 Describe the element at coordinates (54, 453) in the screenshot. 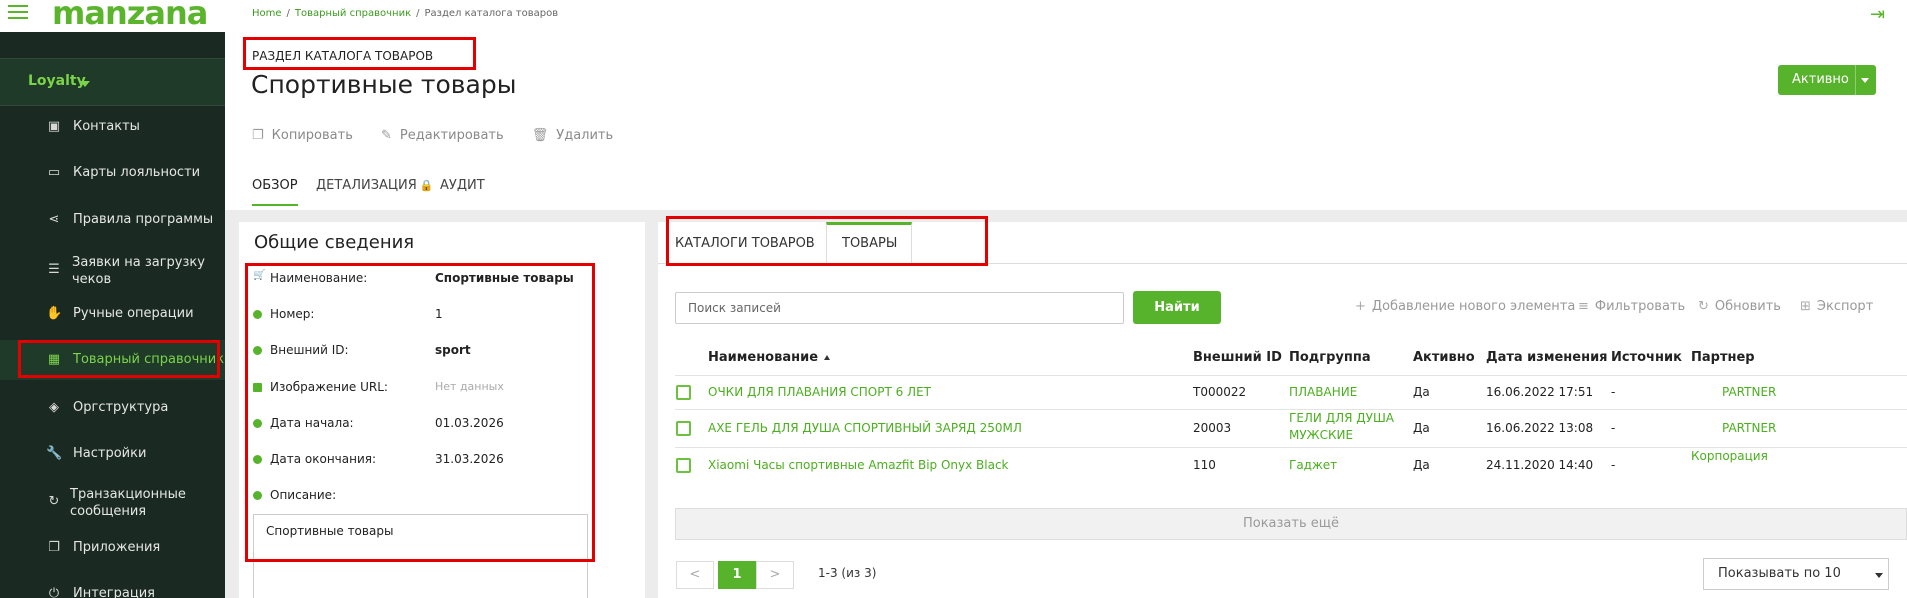

I see `wrench-icon: 🔧` at that location.